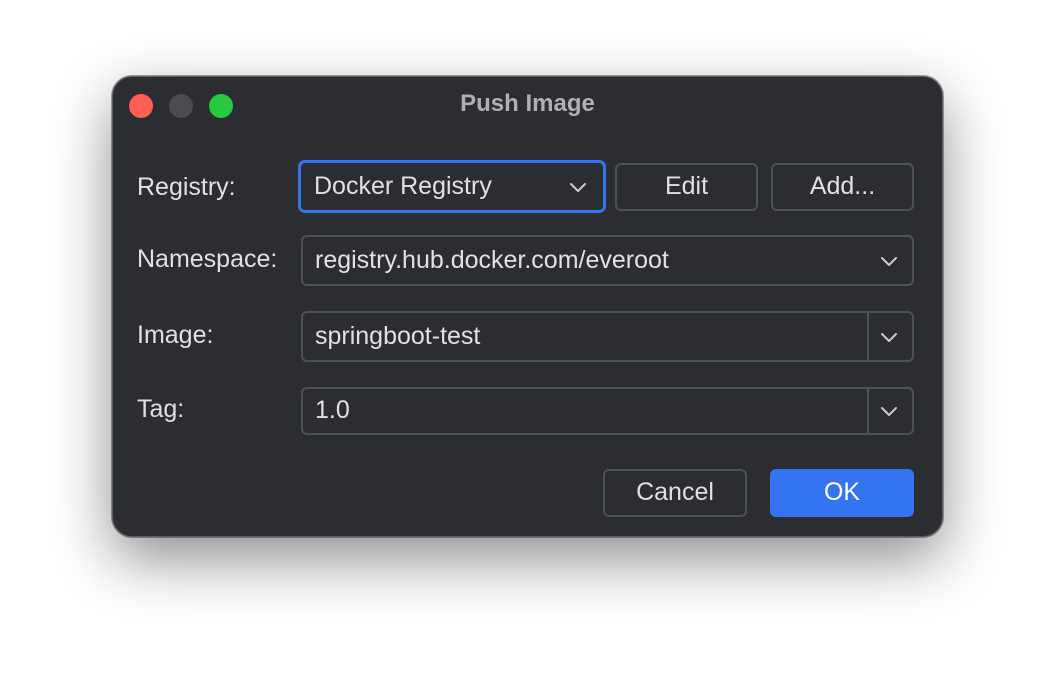 This screenshot has height=686, width=1056. I want to click on edit-registry-button: Edit, so click(686, 187).